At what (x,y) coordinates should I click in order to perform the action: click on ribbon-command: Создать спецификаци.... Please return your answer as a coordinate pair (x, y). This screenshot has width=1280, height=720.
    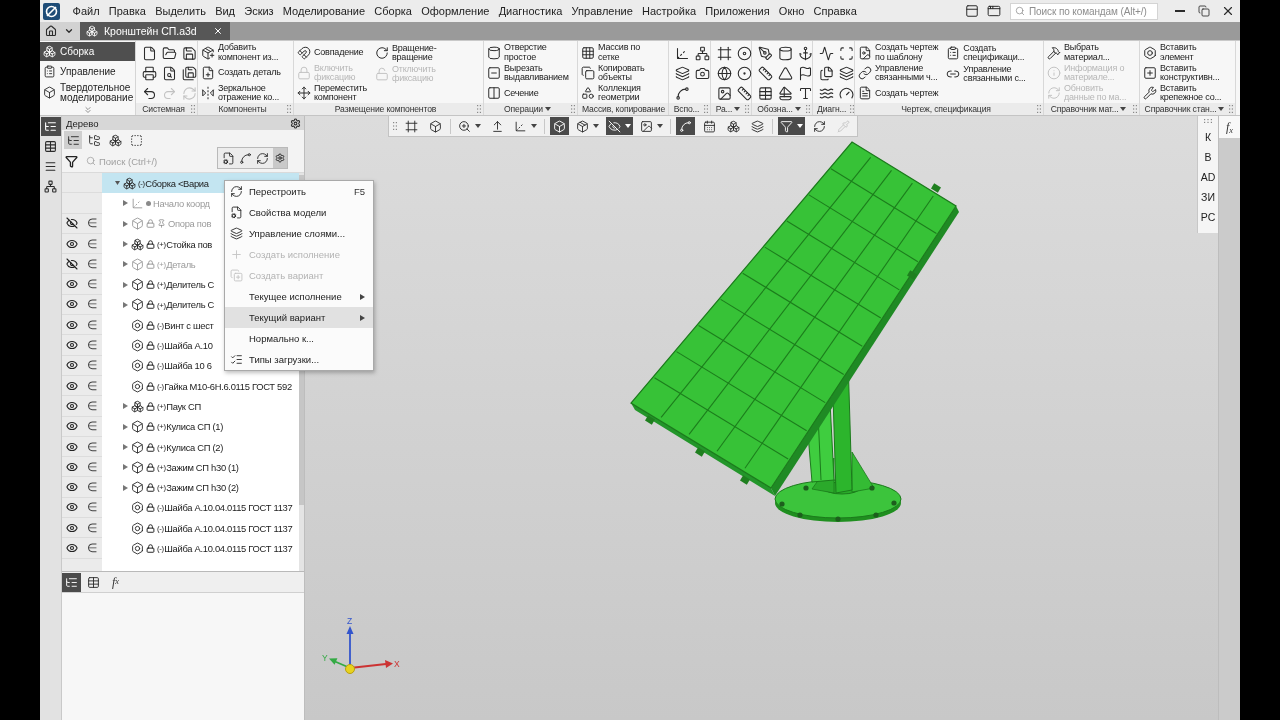
    Looking at the image, I should click on (986, 53).